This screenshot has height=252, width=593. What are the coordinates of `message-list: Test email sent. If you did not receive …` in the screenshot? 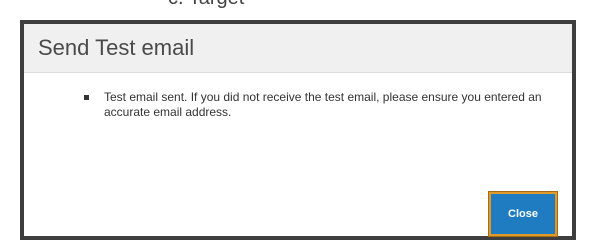 It's located at (312, 105).